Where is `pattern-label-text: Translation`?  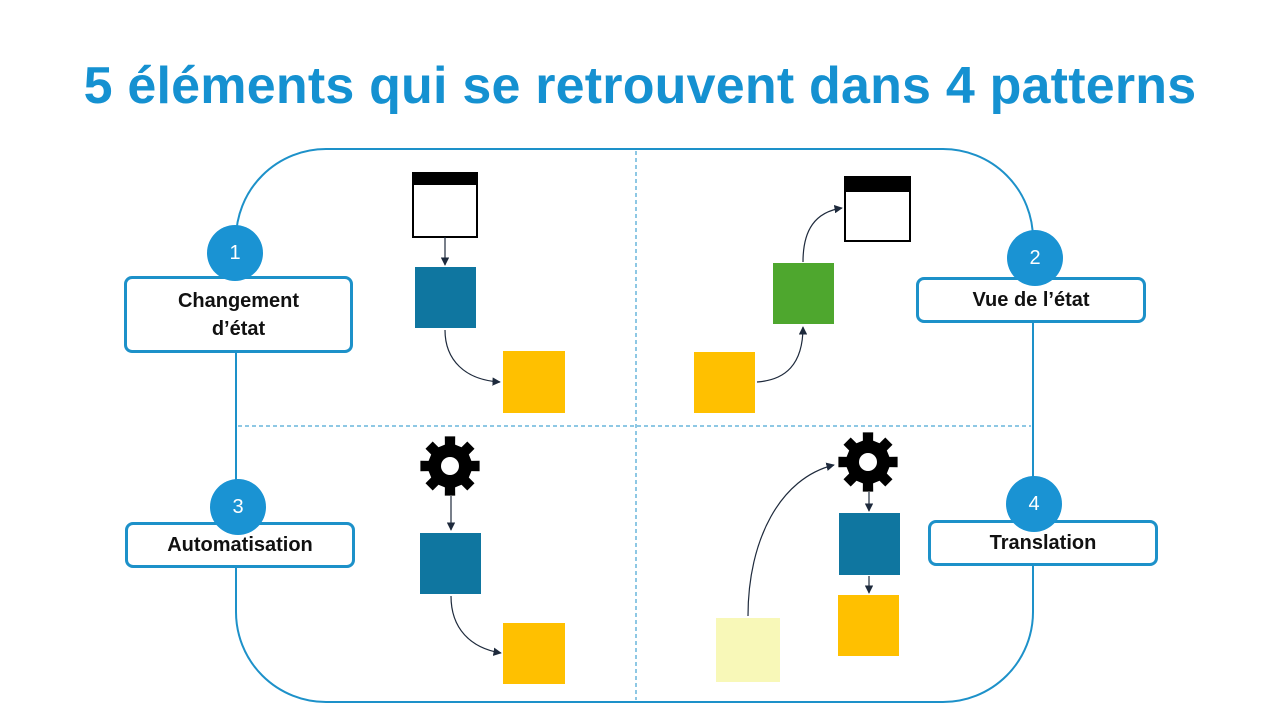 pattern-label-text: Translation is located at coordinates (1043, 543).